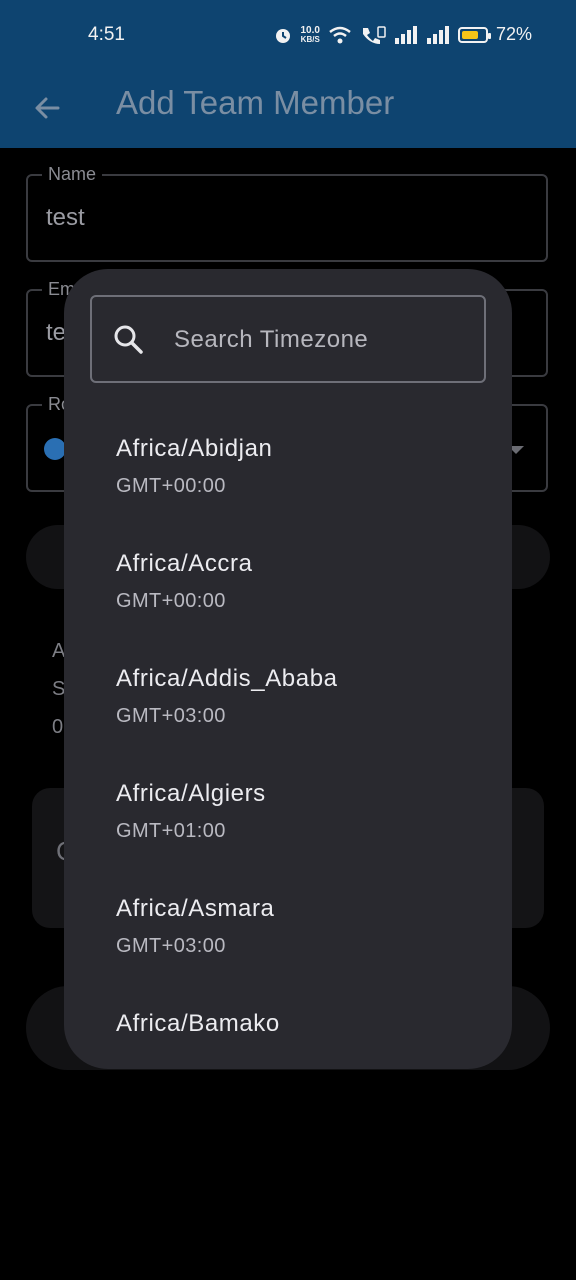  I want to click on back-arrow-icon, so click(48, 108).